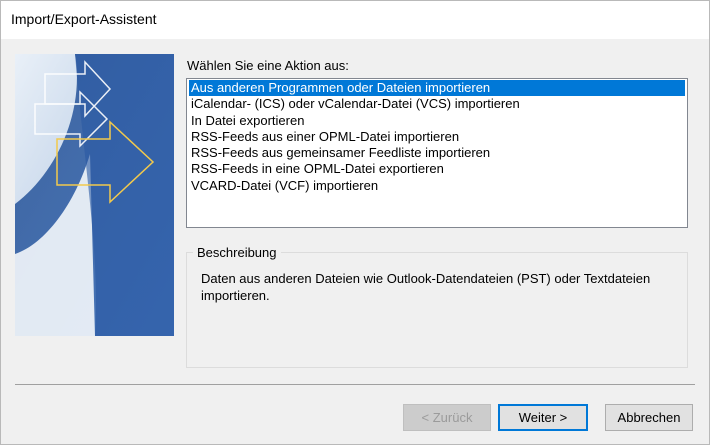 This screenshot has height=445, width=710. I want to click on separator, so click(355, 384).